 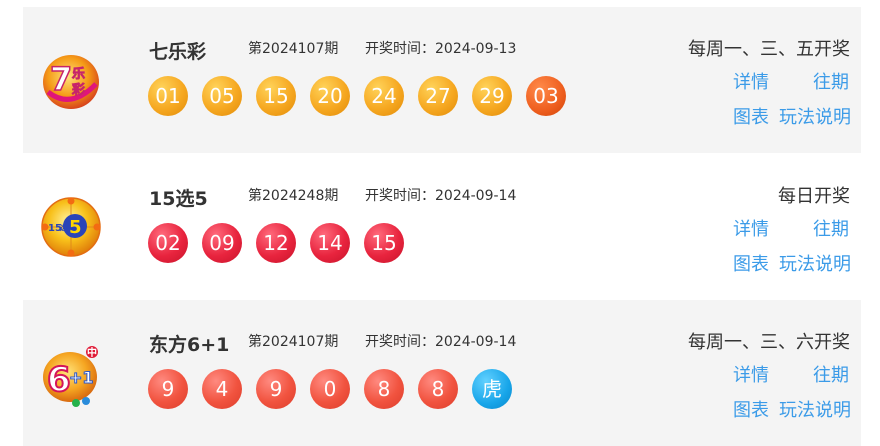 I want to click on result-ball: 4, so click(x=222, y=389).